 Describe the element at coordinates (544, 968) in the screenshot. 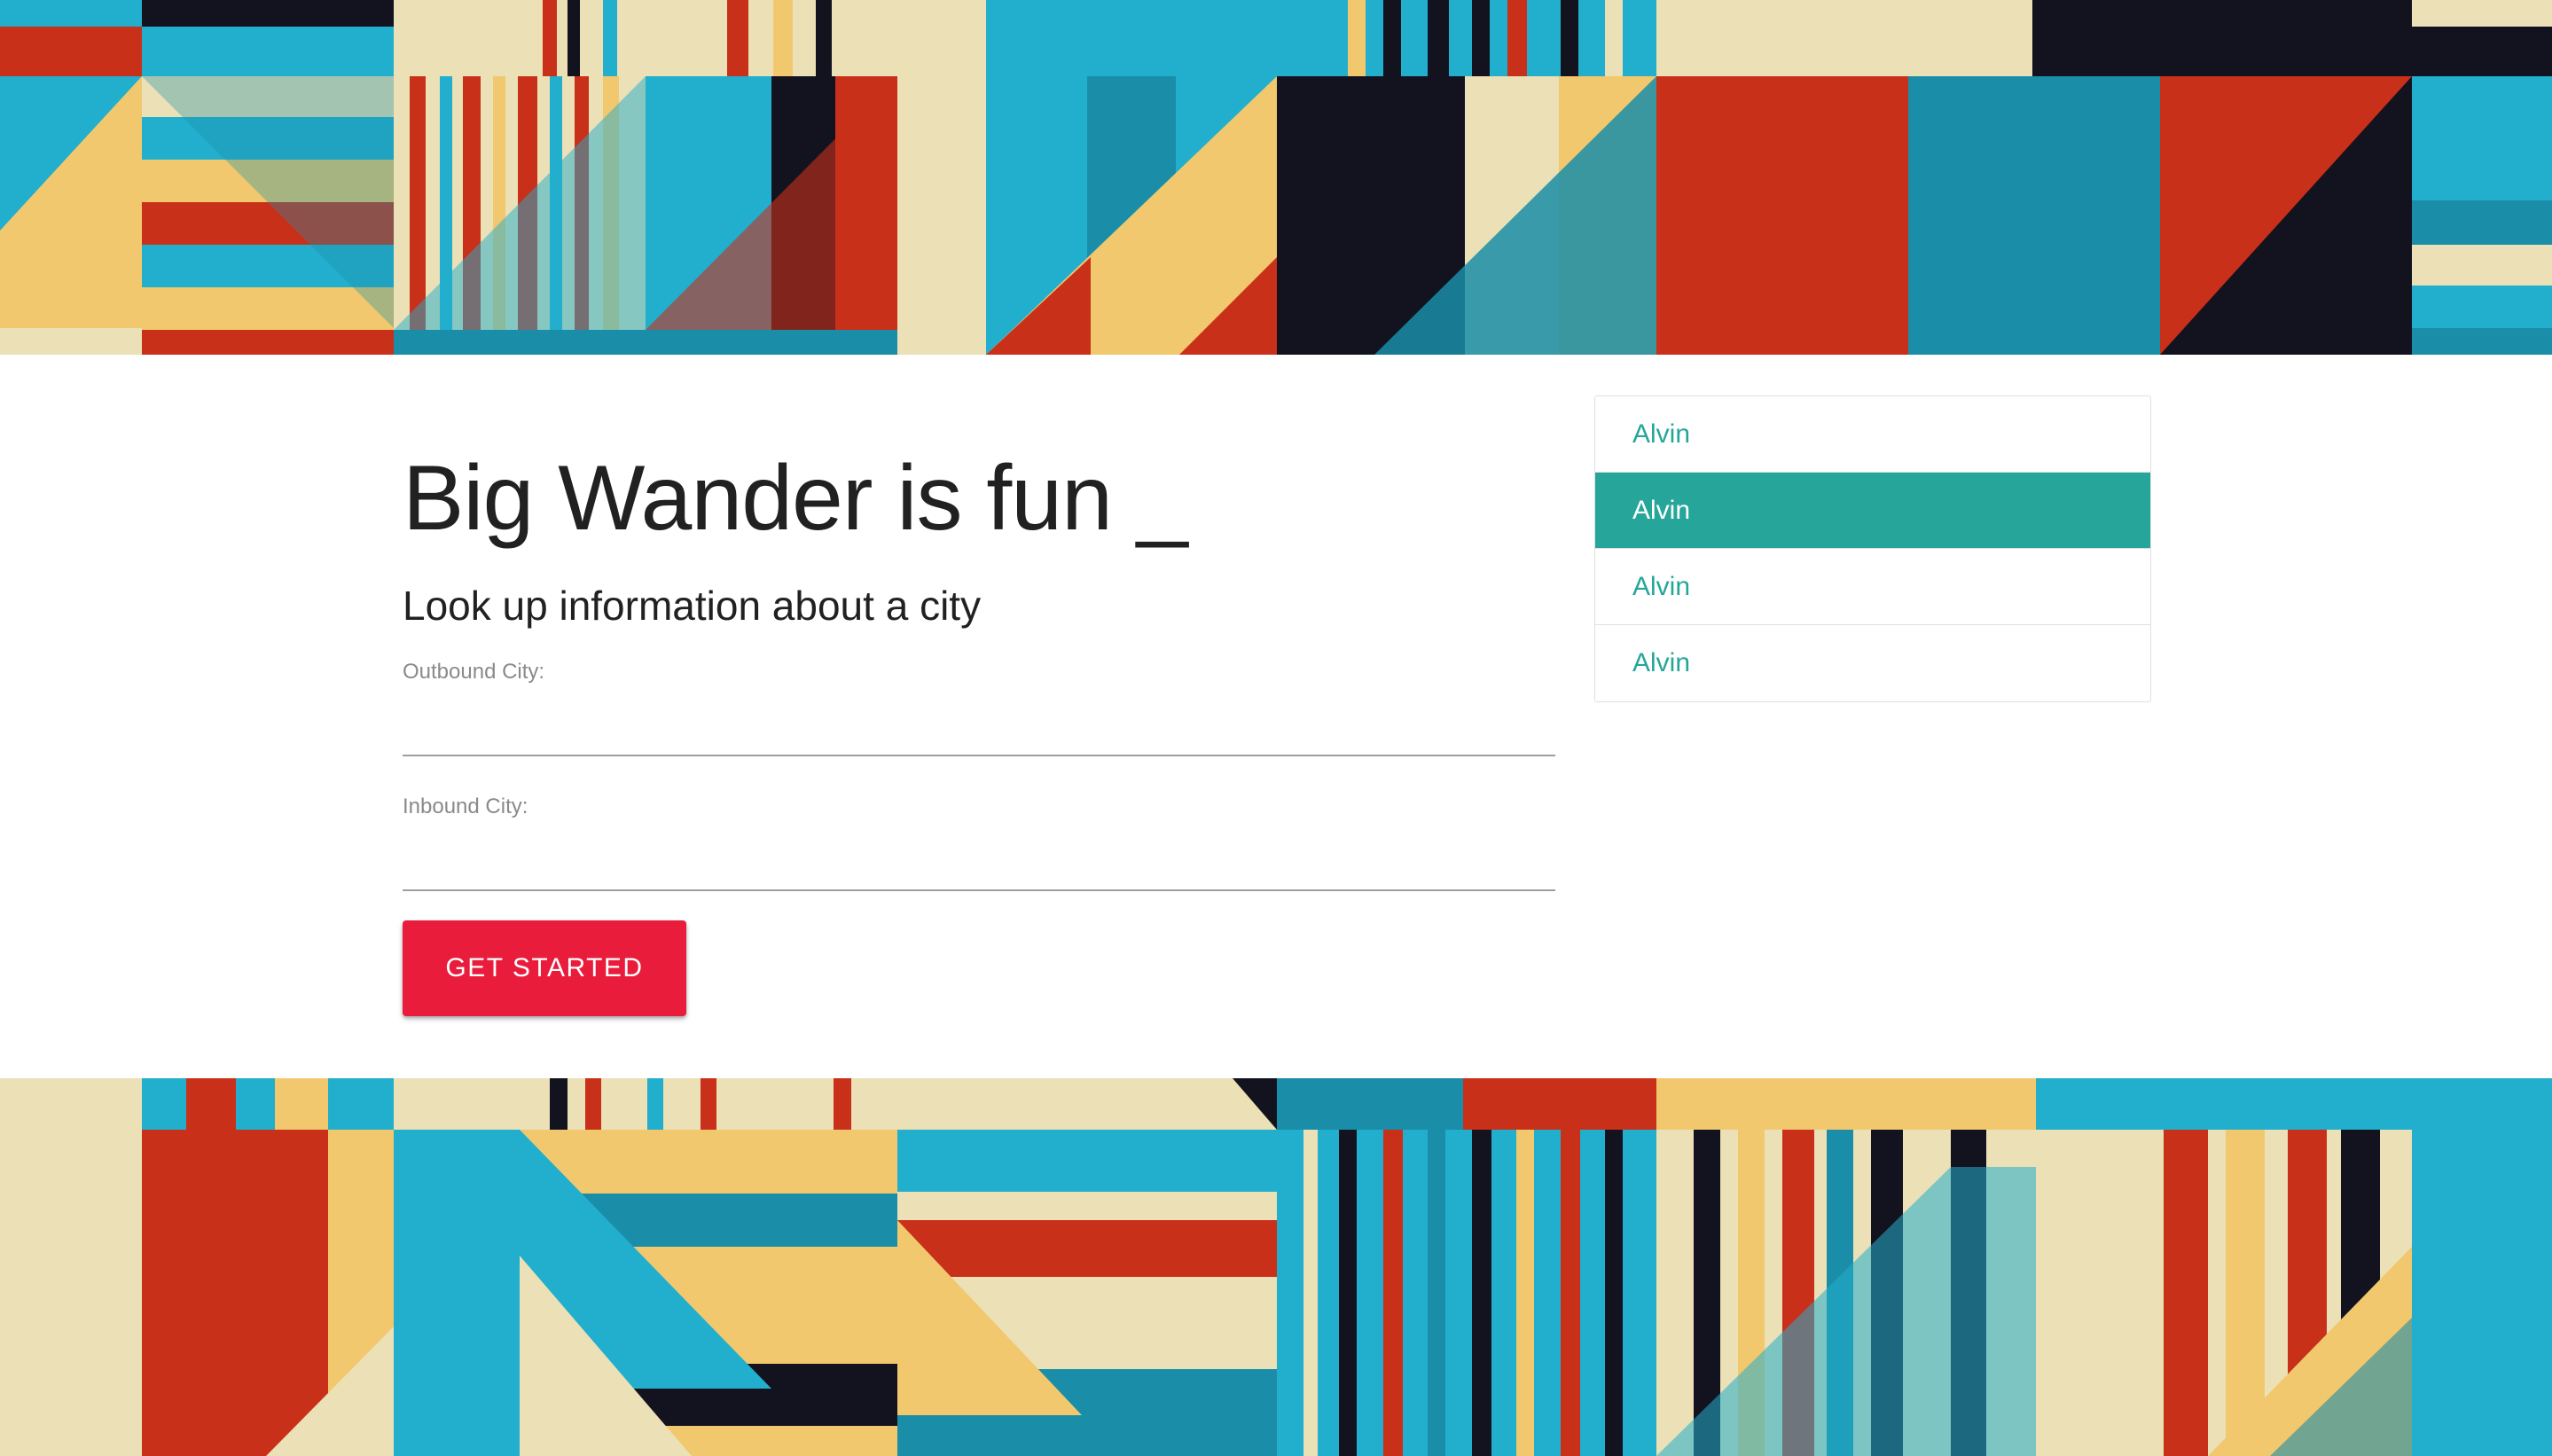

I see `get-started-button: GET STARTED` at that location.